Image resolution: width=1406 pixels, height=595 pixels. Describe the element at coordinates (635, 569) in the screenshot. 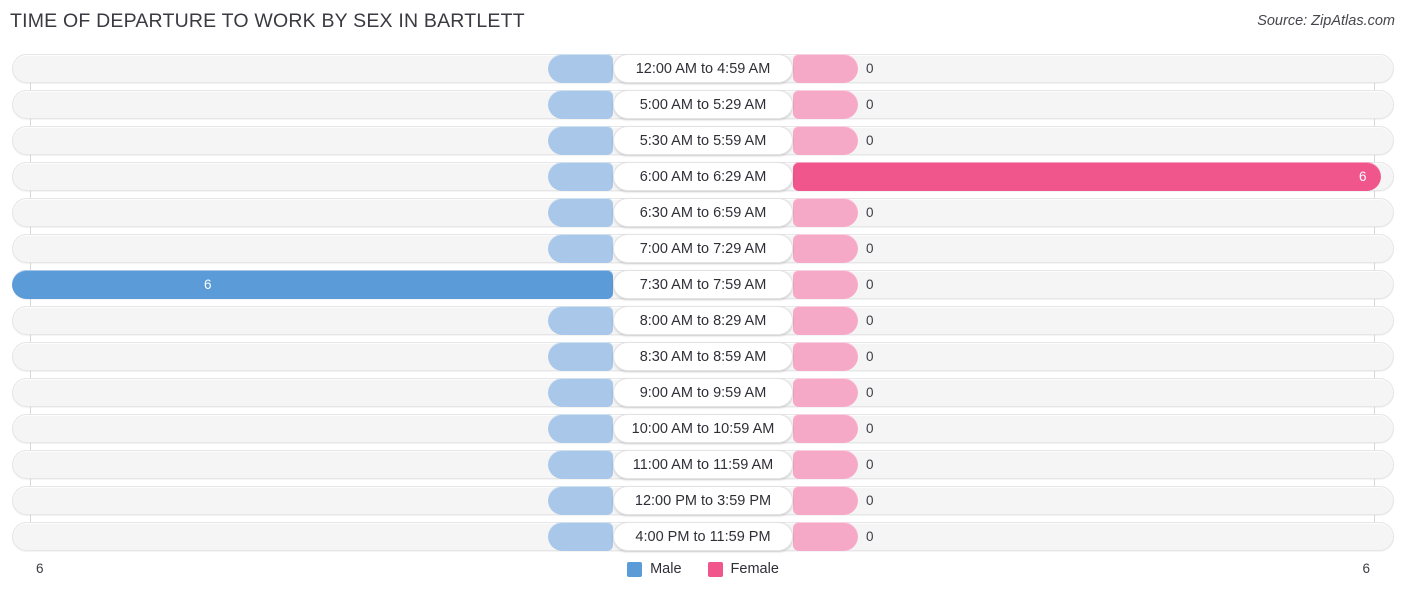

I see `legend-swatch-male-icon` at that location.